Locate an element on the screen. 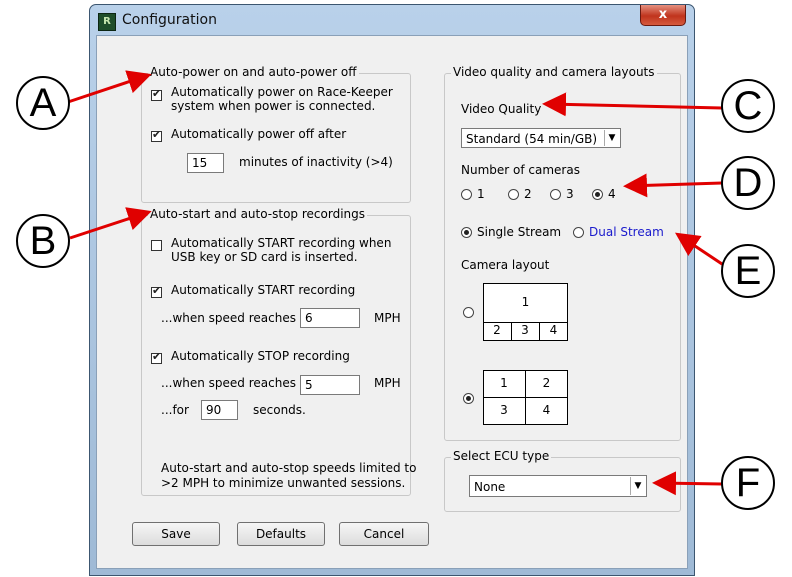 Image resolution: width=792 pixels, height=577 pixels. power-on-checkbox is located at coordinates (156, 94).